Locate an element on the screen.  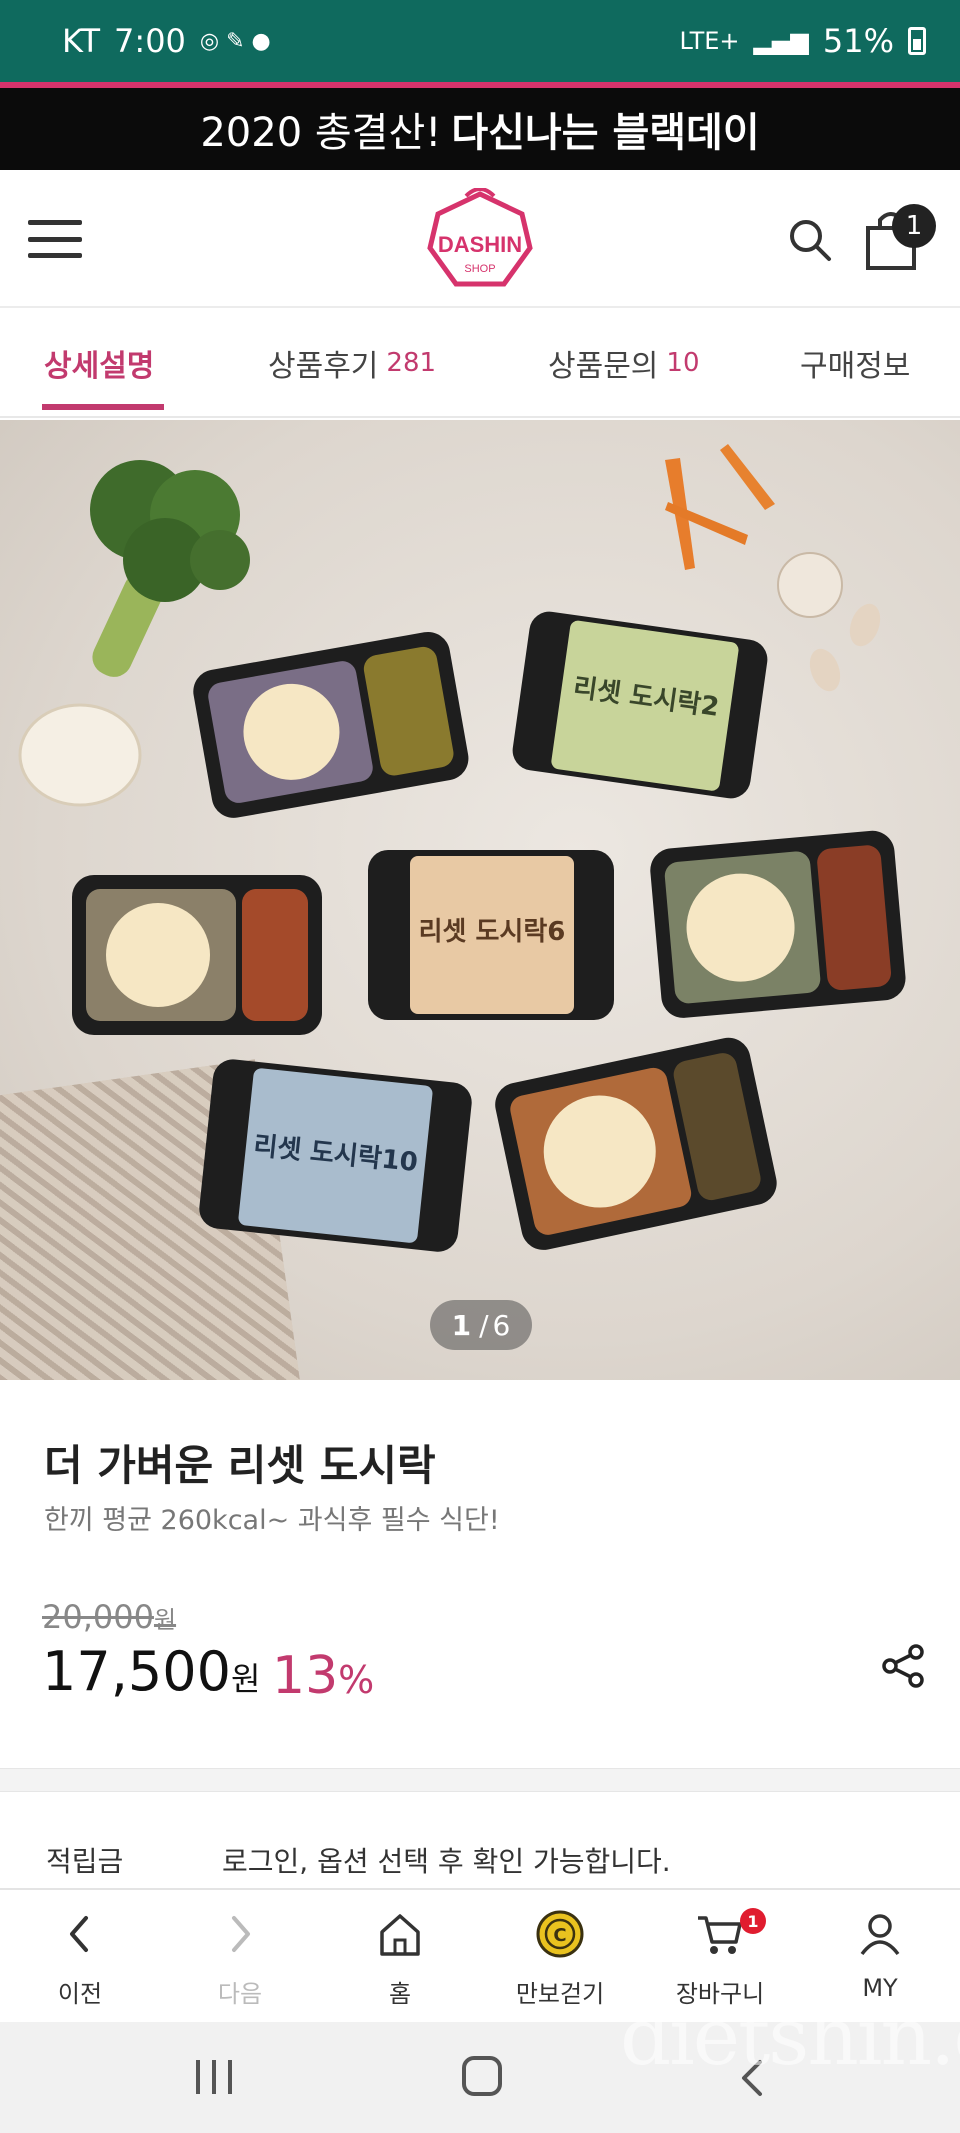
network-label: LTE+ is located at coordinates (709, 41).